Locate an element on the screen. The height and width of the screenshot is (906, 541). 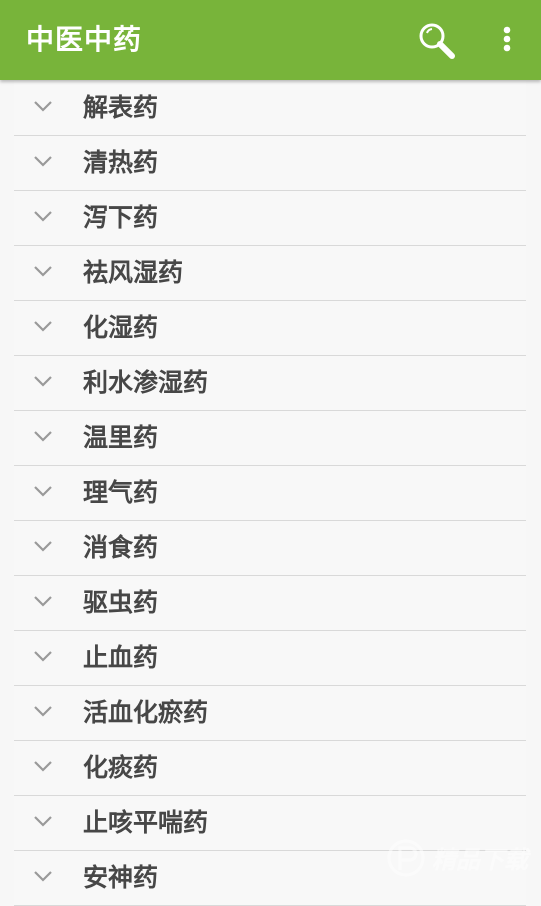
category-label: 清热药 is located at coordinates (121, 162).